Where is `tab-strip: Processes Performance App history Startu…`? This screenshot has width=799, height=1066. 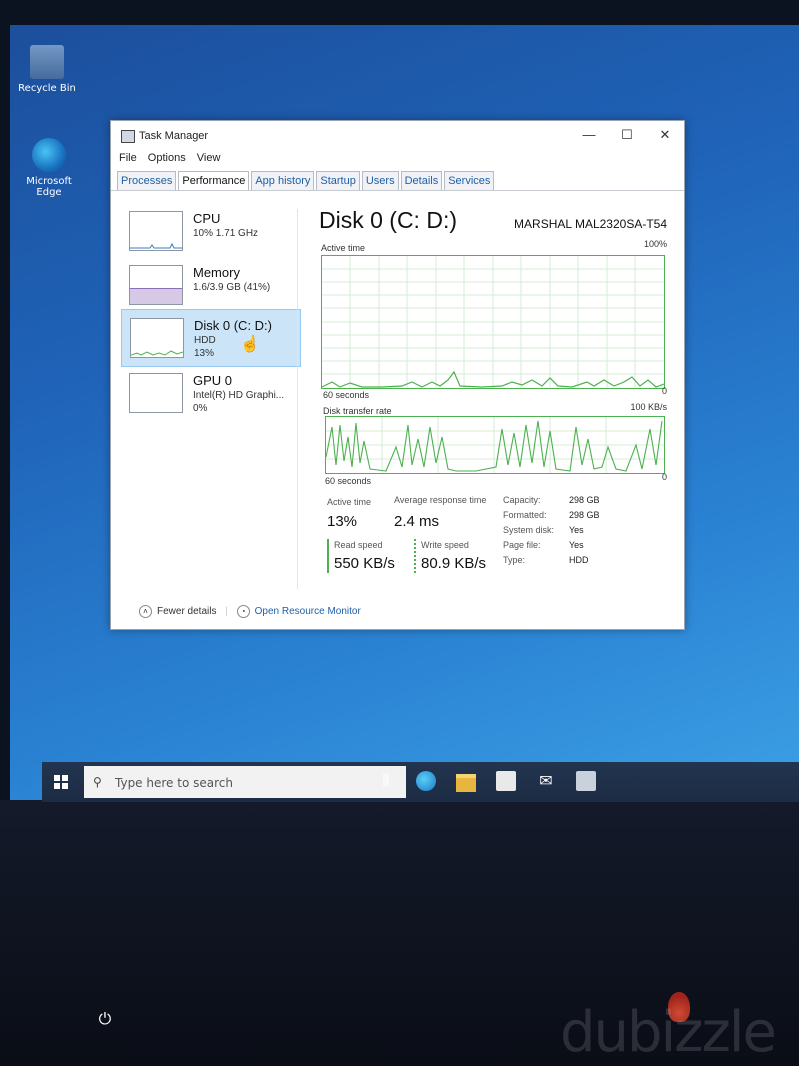 tab-strip: Processes Performance App history Startu… is located at coordinates (306, 181).